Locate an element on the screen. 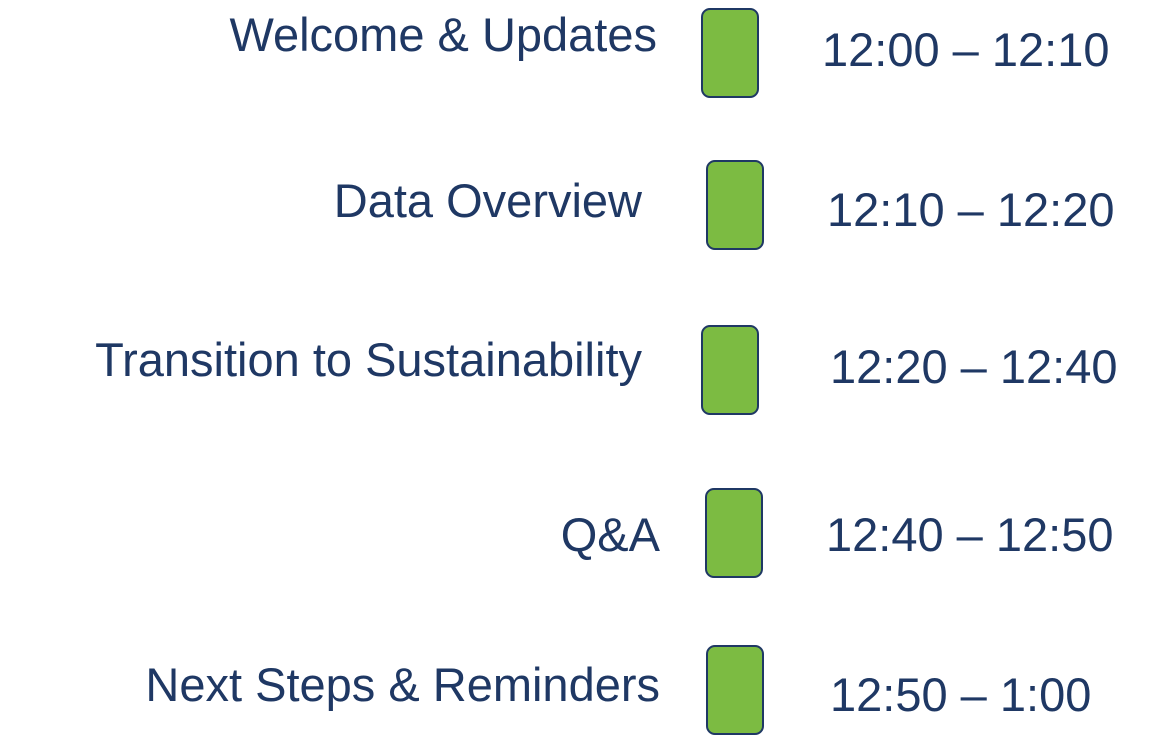 This screenshot has height=745, width=1157. agenda-row-next-steps: Next Steps & Reminders 12:50 – 1:00 is located at coordinates (578, 695).